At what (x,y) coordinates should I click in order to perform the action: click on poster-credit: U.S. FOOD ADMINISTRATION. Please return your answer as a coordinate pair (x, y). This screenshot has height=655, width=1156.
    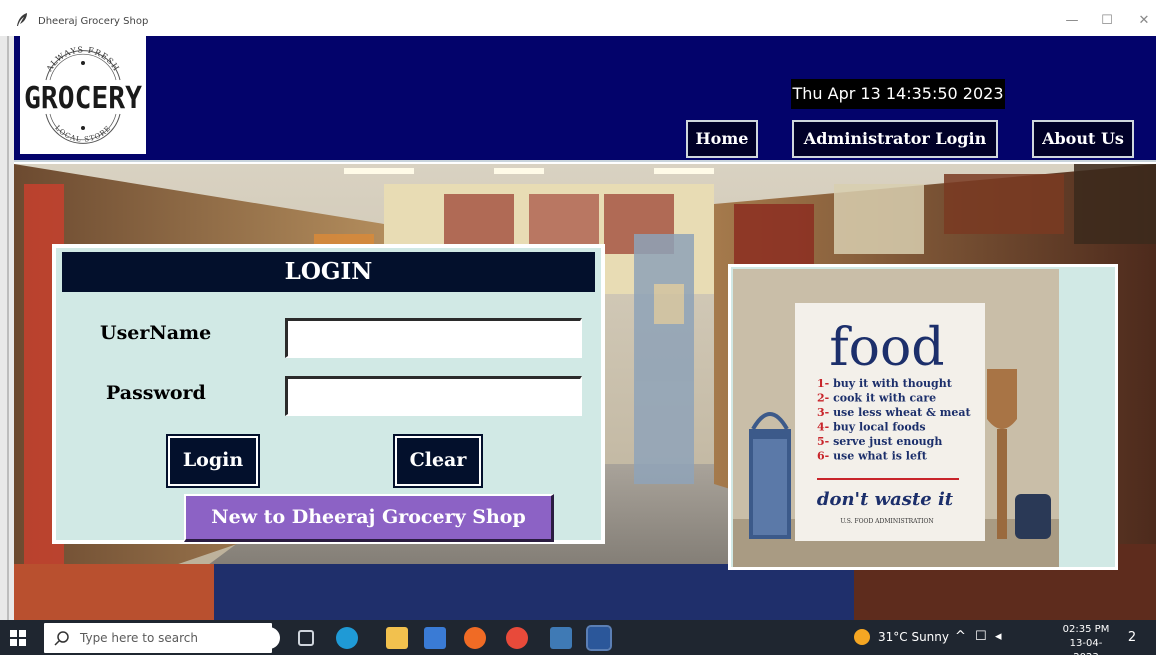
    Looking at the image, I should click on (886, 521).